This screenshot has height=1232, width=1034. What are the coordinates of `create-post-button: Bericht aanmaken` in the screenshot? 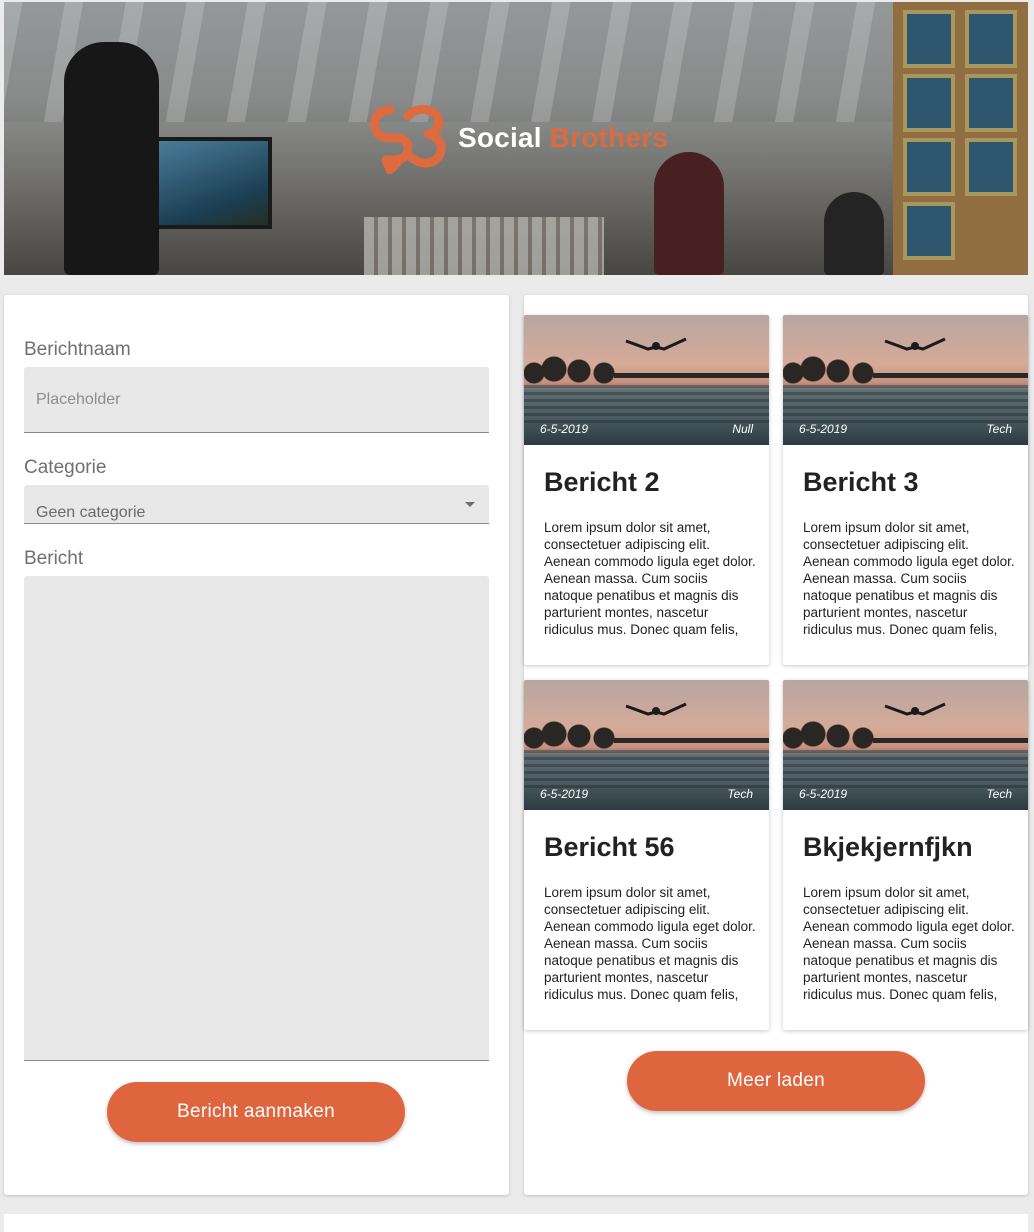 It's located at (256, 1112).